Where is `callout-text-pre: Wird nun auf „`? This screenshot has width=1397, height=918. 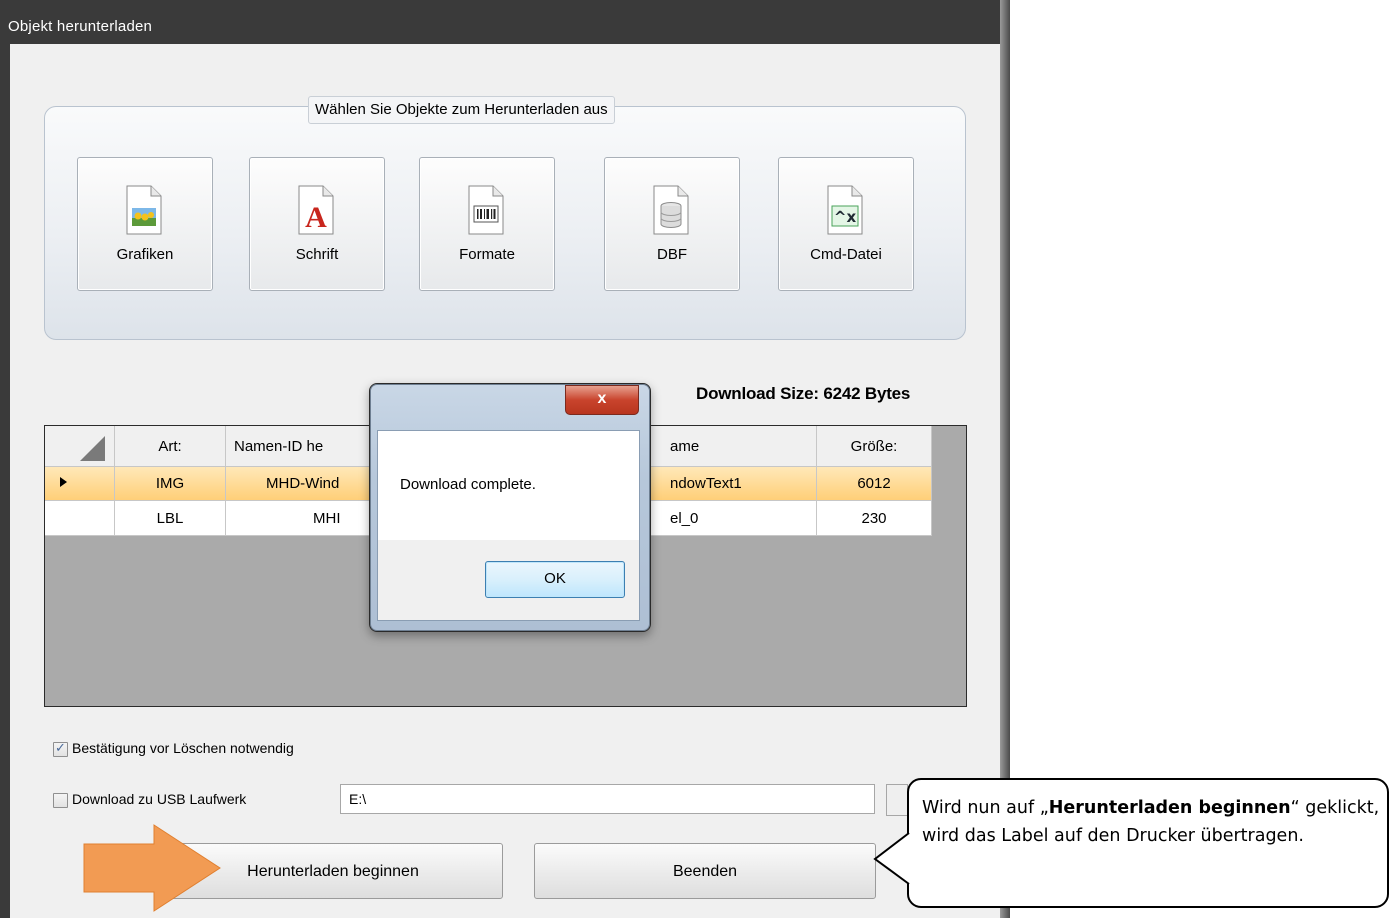 callout-text-pre: Wird nun auf „ is located at coordinates (985, 808).